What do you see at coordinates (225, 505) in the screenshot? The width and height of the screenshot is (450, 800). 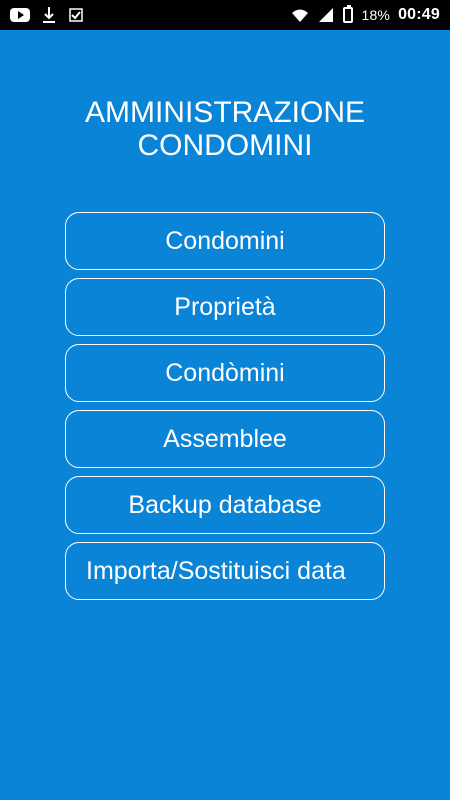 I see `backup-database-button: Backup database` at bounding box center [225, 505].